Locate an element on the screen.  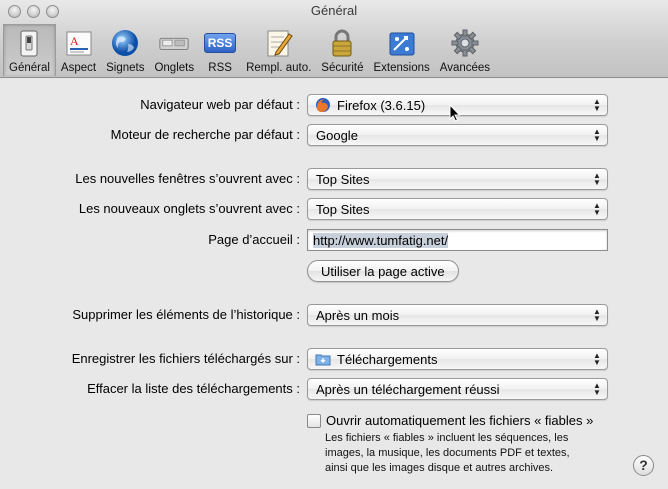
use-current-page-row: Utiliser la page active is located at coordinates (334, 271).